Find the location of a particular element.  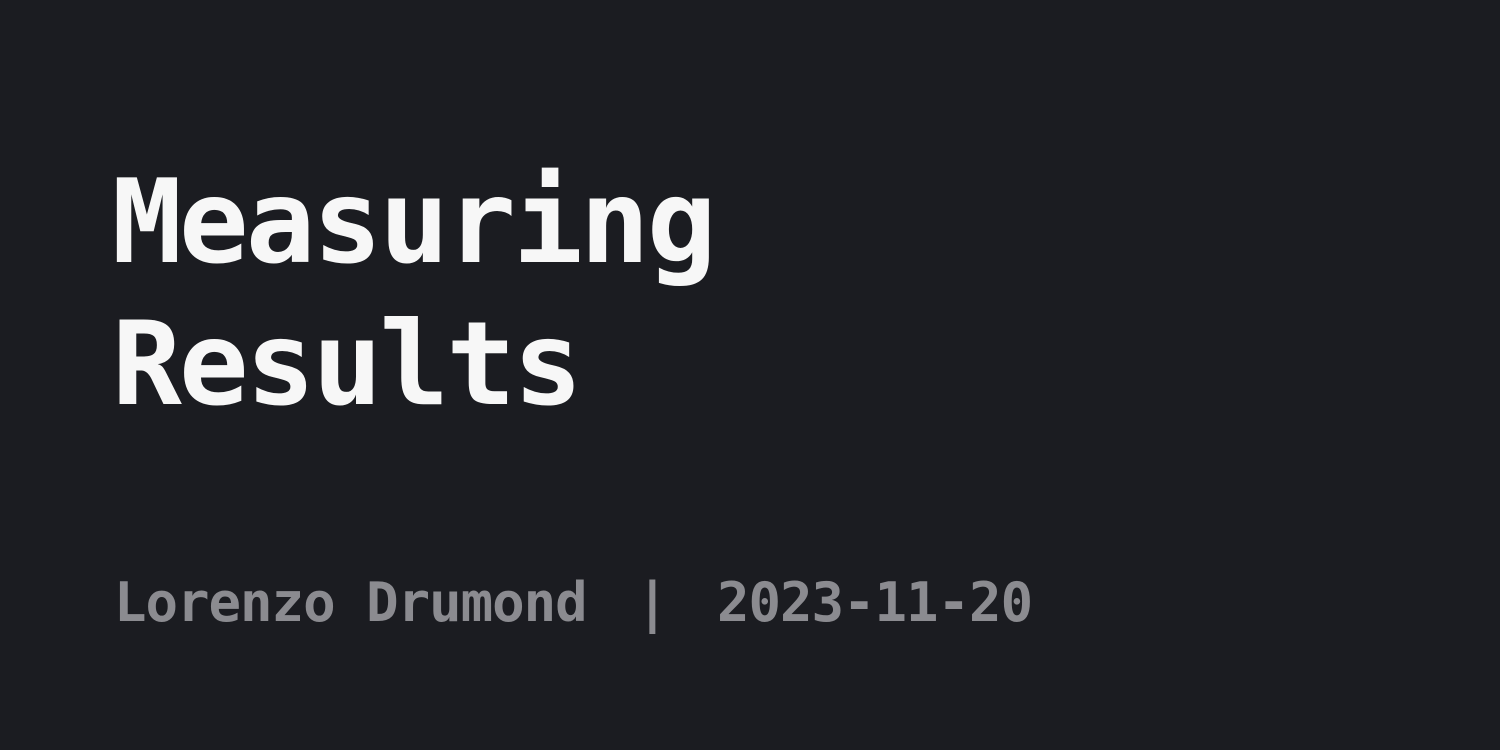

title-line-2: Results is located at coordinates (347, 364).